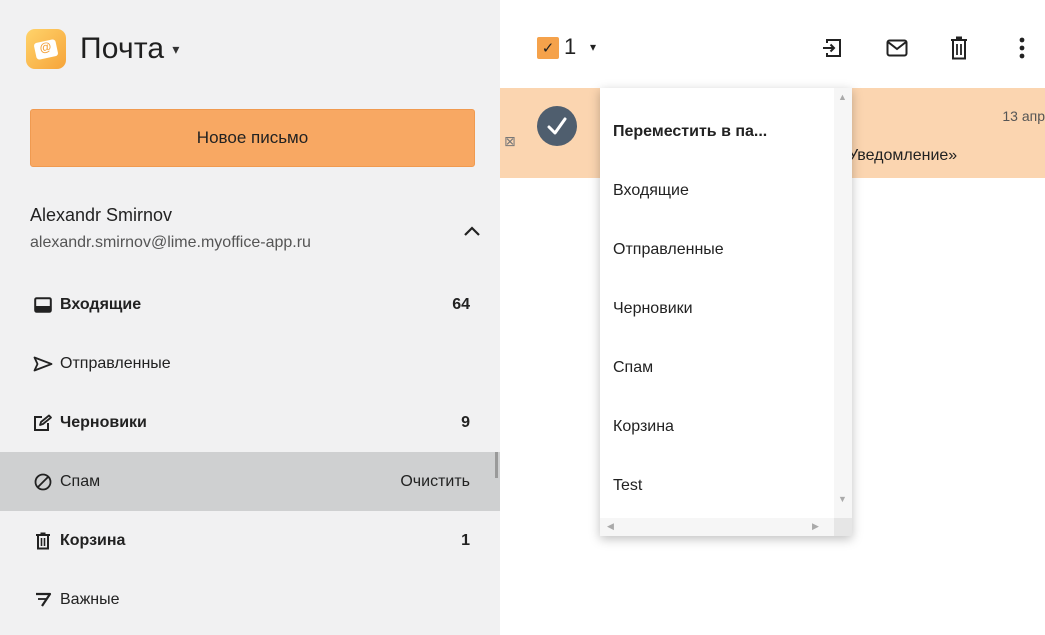  Describe the element at coordinates (93, 540) in the screenshot. I see `sidebar-item-label: Корзина` at that location.